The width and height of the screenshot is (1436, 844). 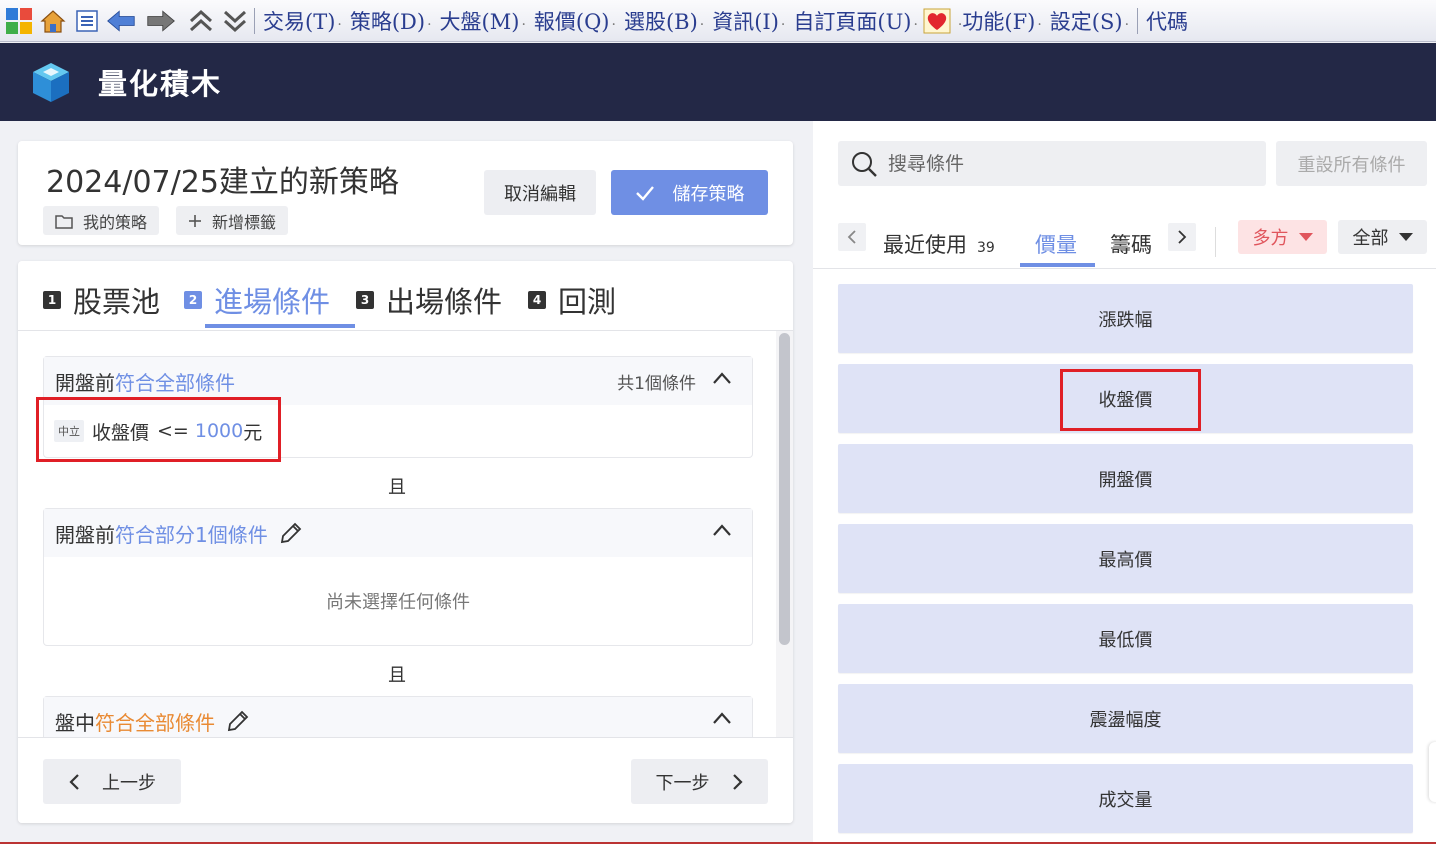 What do you see at coordinates (708, 194) in the screenshot?
I see `save-strategy-label: 儲存策略` at bounding box center [708, 194].